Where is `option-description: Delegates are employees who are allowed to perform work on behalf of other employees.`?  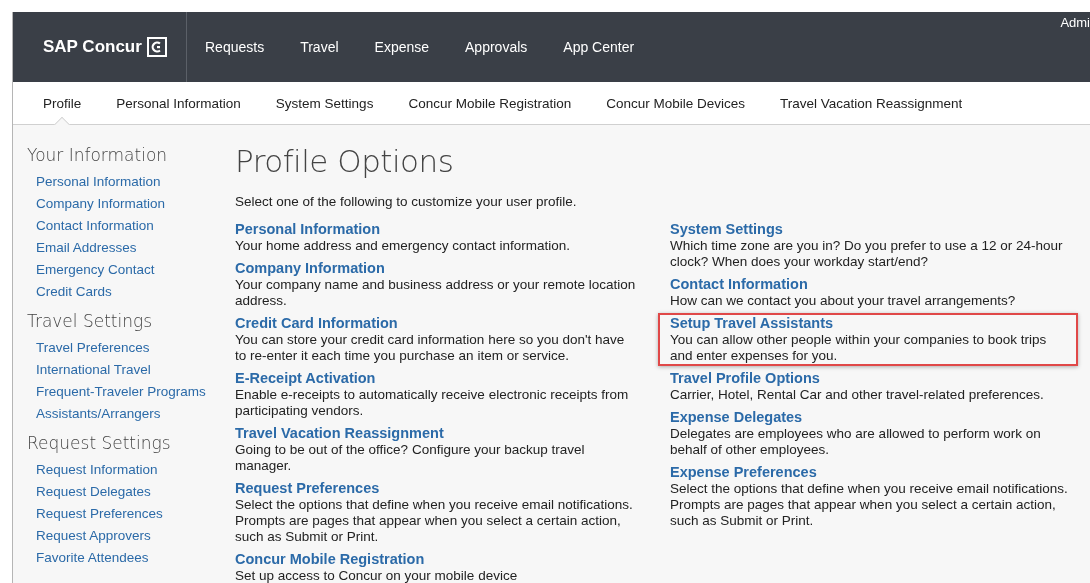
option-description: Delegates are employees who are allowed to perform work on behalf of other employees. is located at coordinates (856, 442).